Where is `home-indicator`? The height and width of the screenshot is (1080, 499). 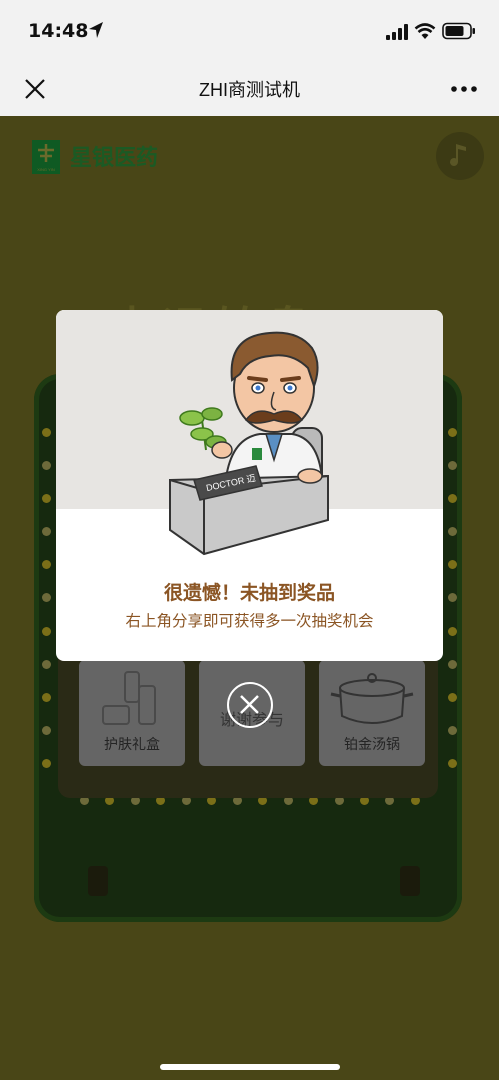
home-indicator is located at coordinates (250, 1067).